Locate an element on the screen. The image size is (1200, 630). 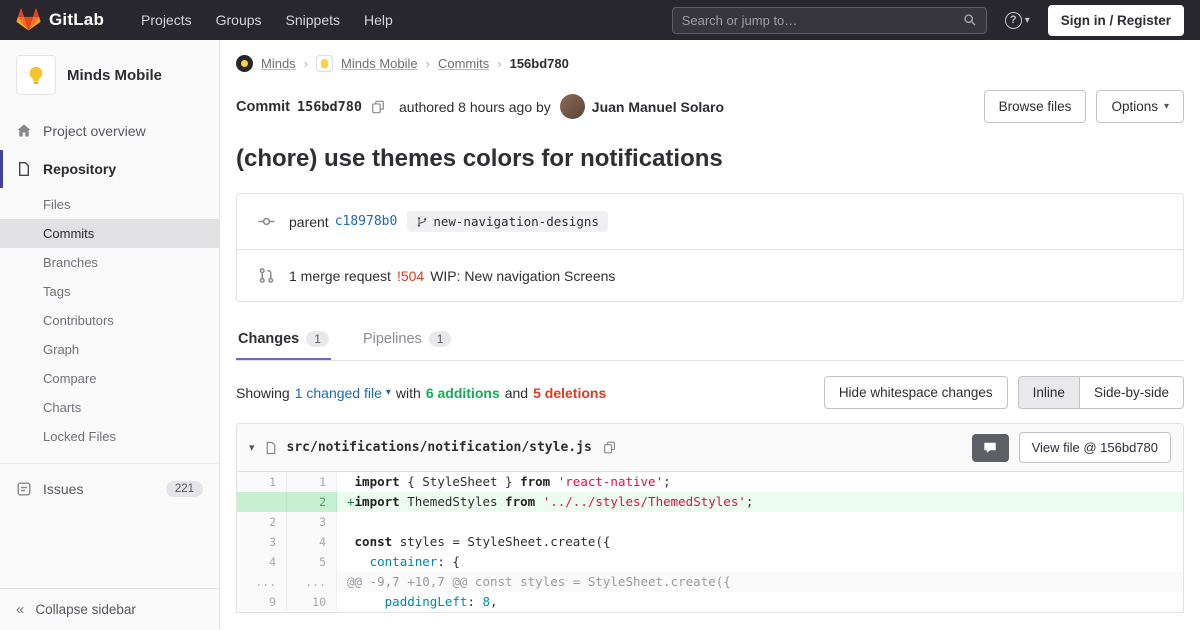
changed-files-label: 1 changed file is located at coordinates (338, 392).